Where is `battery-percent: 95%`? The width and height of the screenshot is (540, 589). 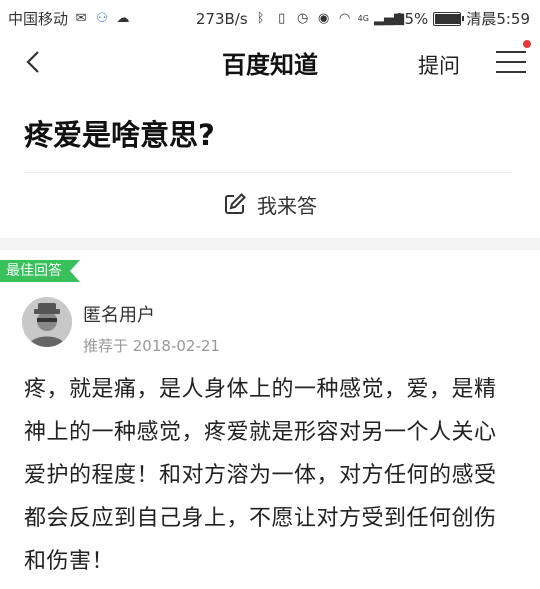
battery-percent: 95% is located at coordinates (411, 18).